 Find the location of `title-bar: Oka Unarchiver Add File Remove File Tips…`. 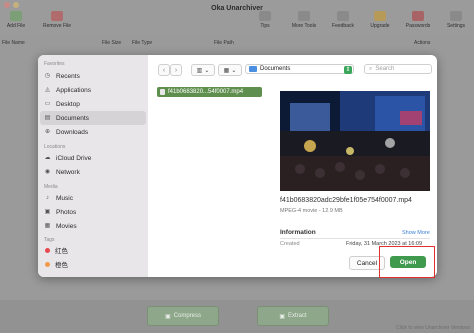

title-bar: Oka Unarchiver Add File Remove File Tips… is located at coordinates (237, 18).